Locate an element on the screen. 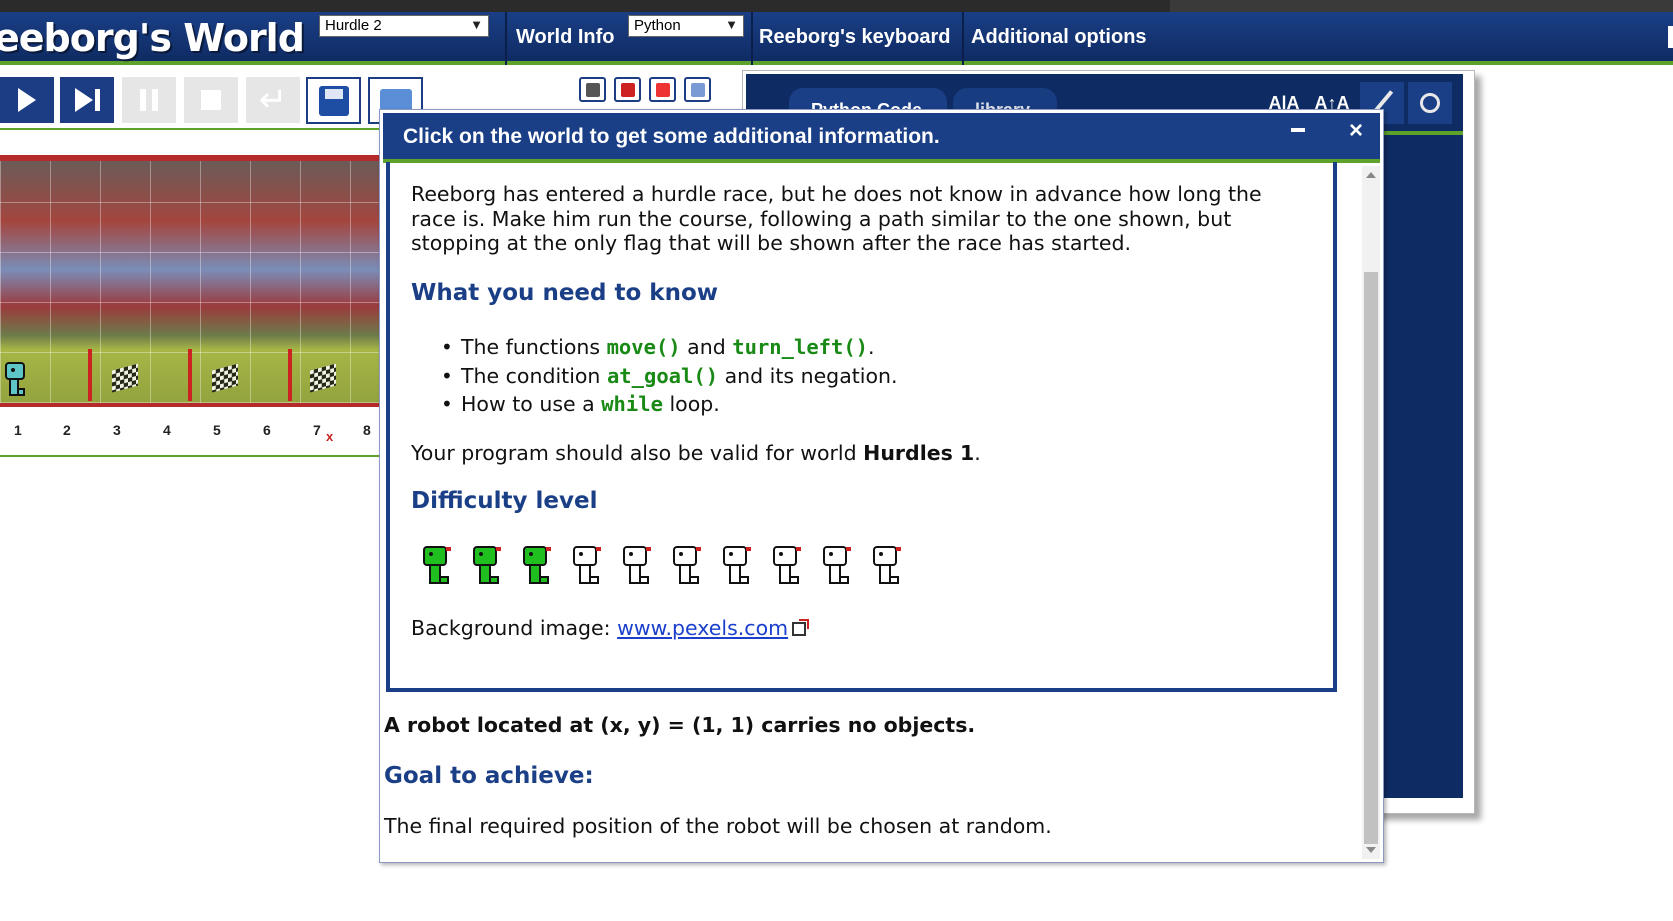  language-select: Python ▼ is located at coordinates (686, 26).